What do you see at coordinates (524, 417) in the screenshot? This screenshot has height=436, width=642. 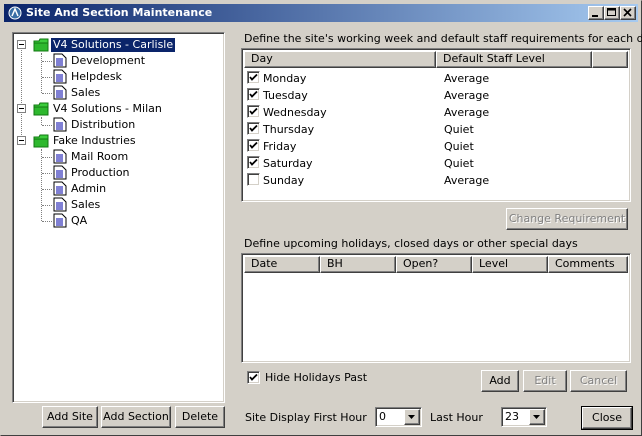 I see `last-hour-combo: 23` at bounding box center [524, 417].